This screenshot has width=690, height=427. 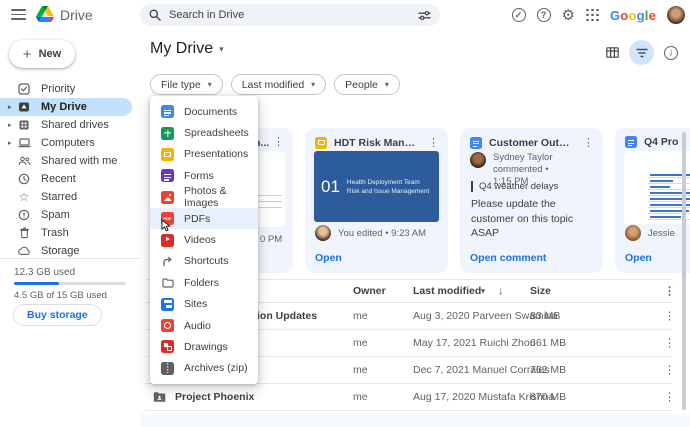 What do you see at coordinates (204, 111) in the screenshot?
I see `menu-item-documents: Documents` at bounding box center [204, 111].